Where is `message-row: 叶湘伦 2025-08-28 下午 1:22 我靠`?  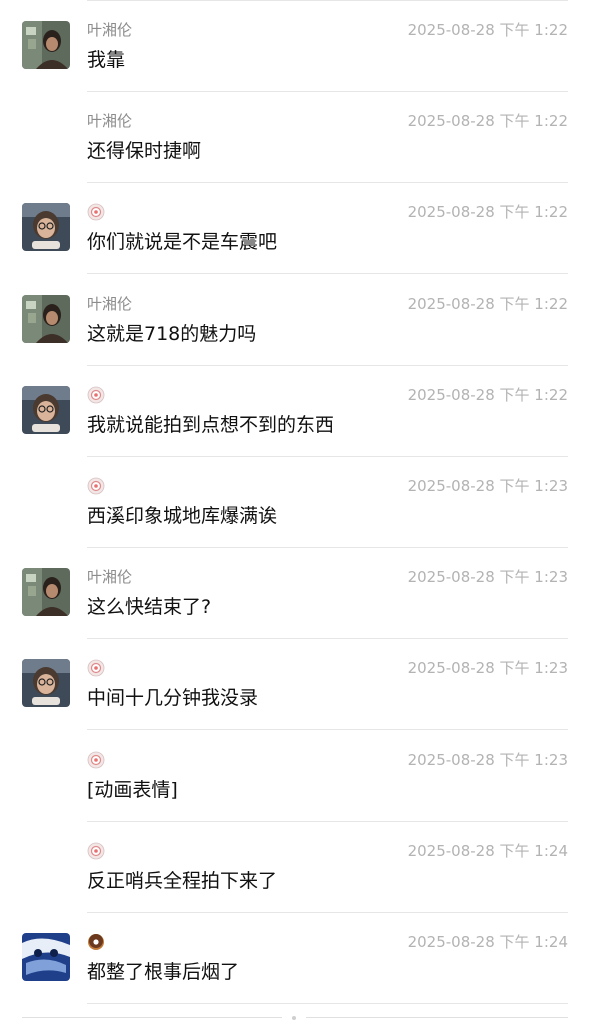 message-row: 叶湘伦 2025-08-28 下午 1:22 我靠 is located at coordinates (295, 46).